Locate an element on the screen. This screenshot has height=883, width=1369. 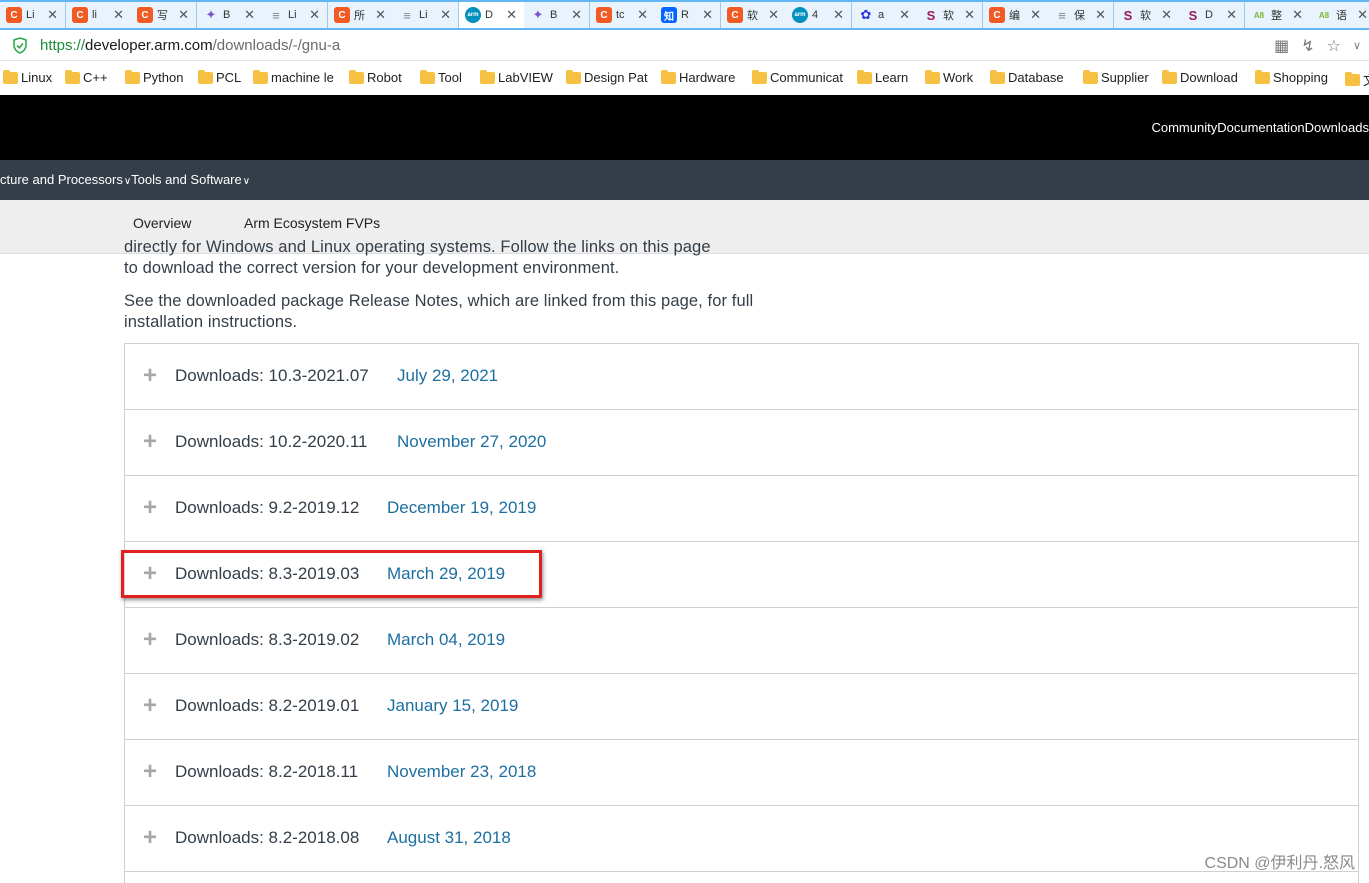
download-release-date: November 23, 2018 is located at coordinates (461, 772).